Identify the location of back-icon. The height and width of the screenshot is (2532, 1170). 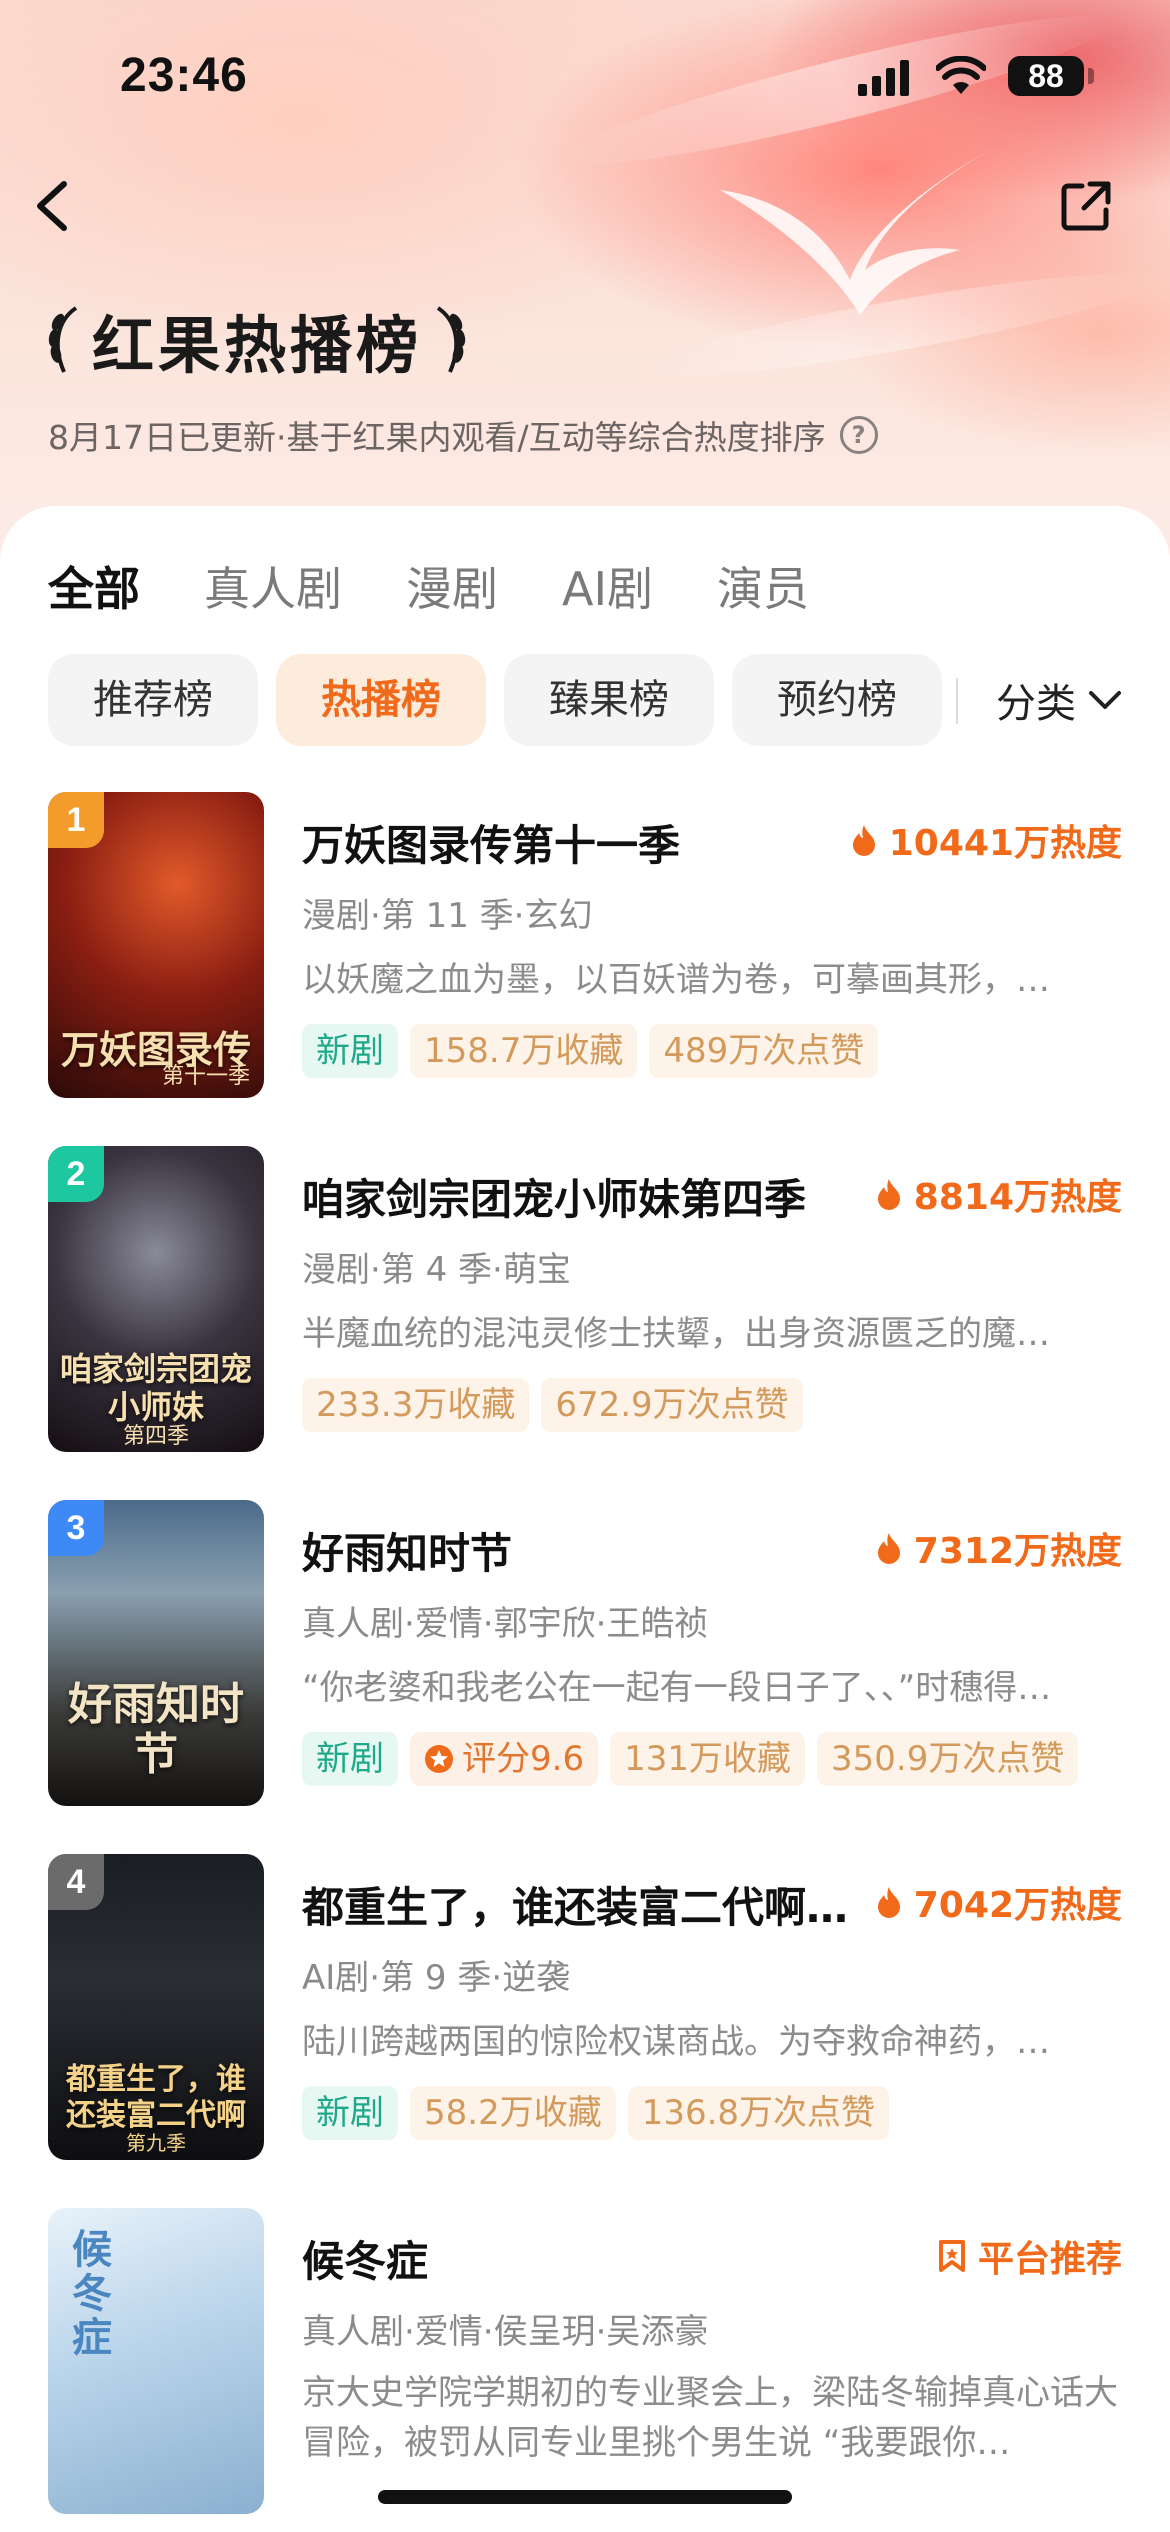
(54, 206).